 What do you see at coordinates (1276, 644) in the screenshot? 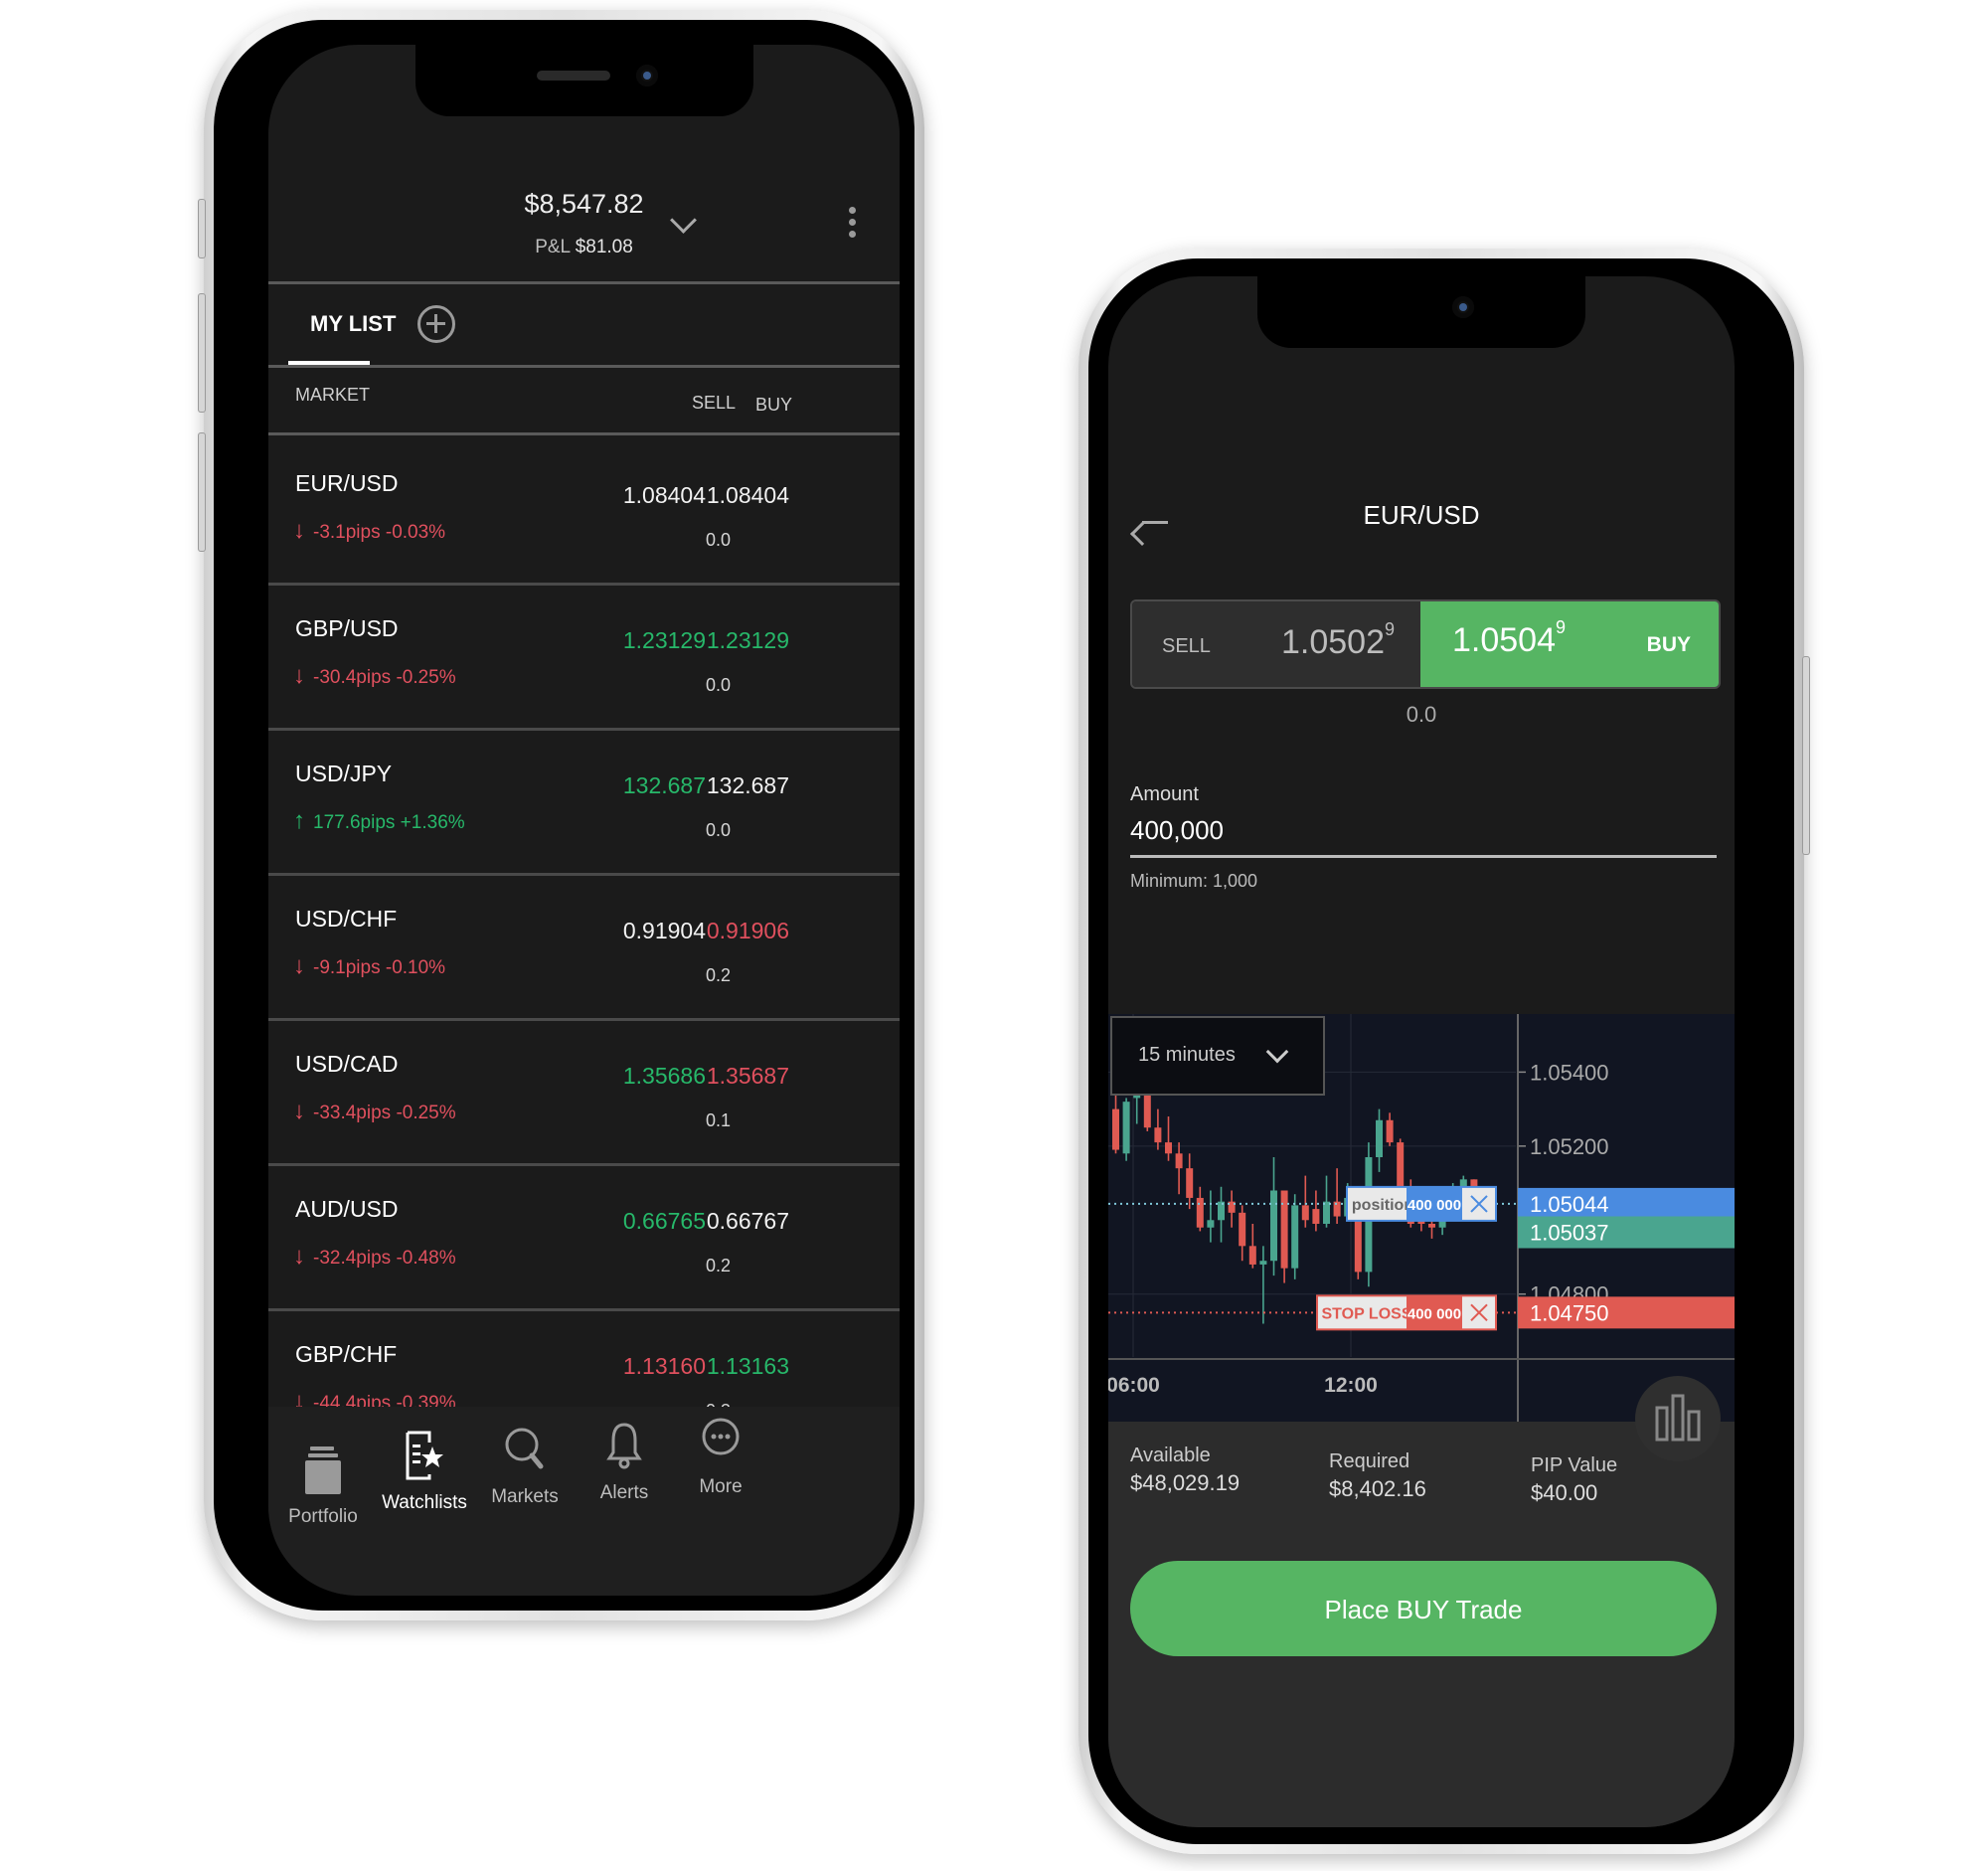
I see `sell-button: SELL 1.05029` at bounding box center [1276, 644].